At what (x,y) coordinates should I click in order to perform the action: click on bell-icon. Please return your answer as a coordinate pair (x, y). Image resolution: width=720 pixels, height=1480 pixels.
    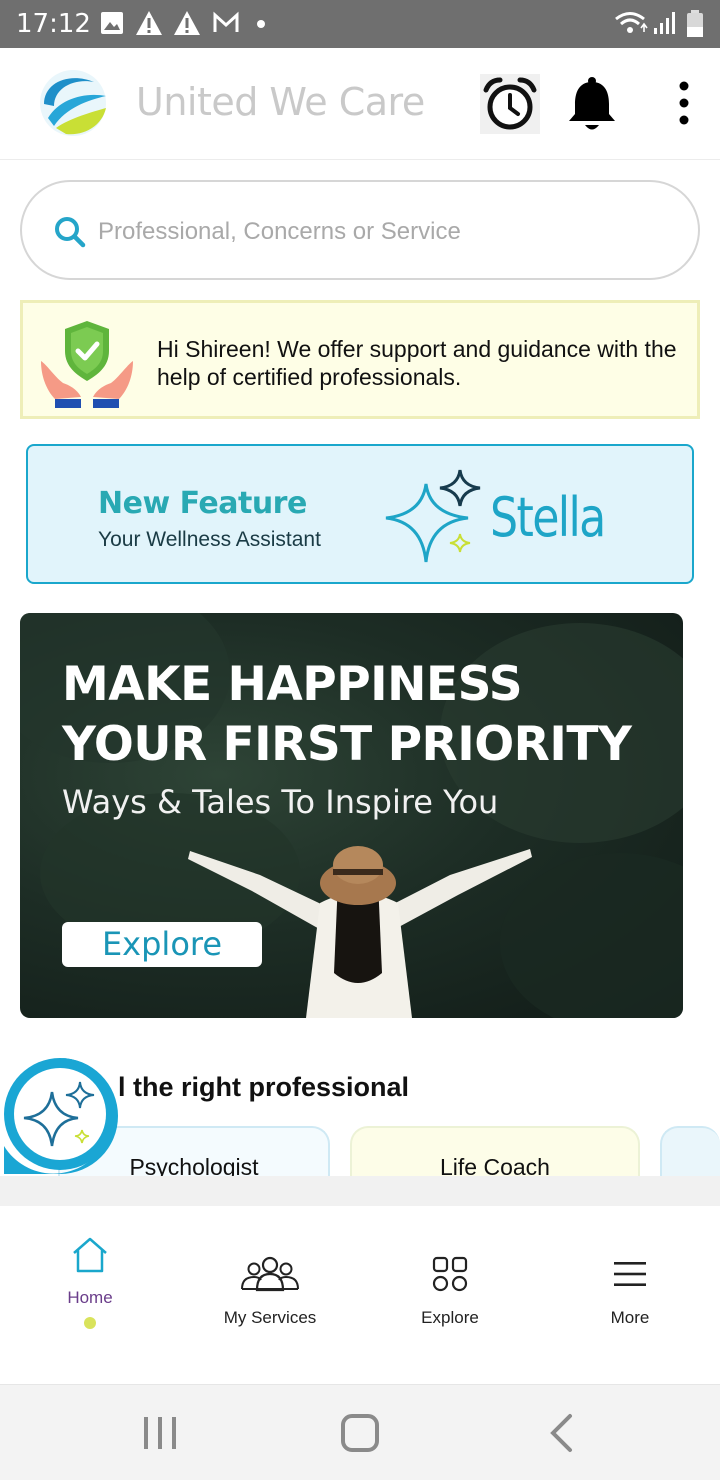
    Looking at the image, I should click on (592, 103).